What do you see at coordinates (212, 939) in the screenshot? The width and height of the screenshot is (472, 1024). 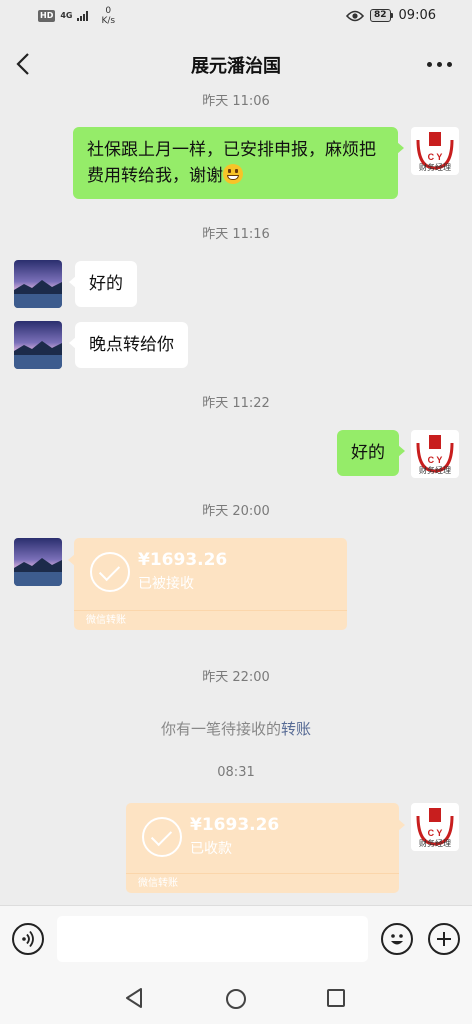 I see `message-input` at bounding box center [212, 939].